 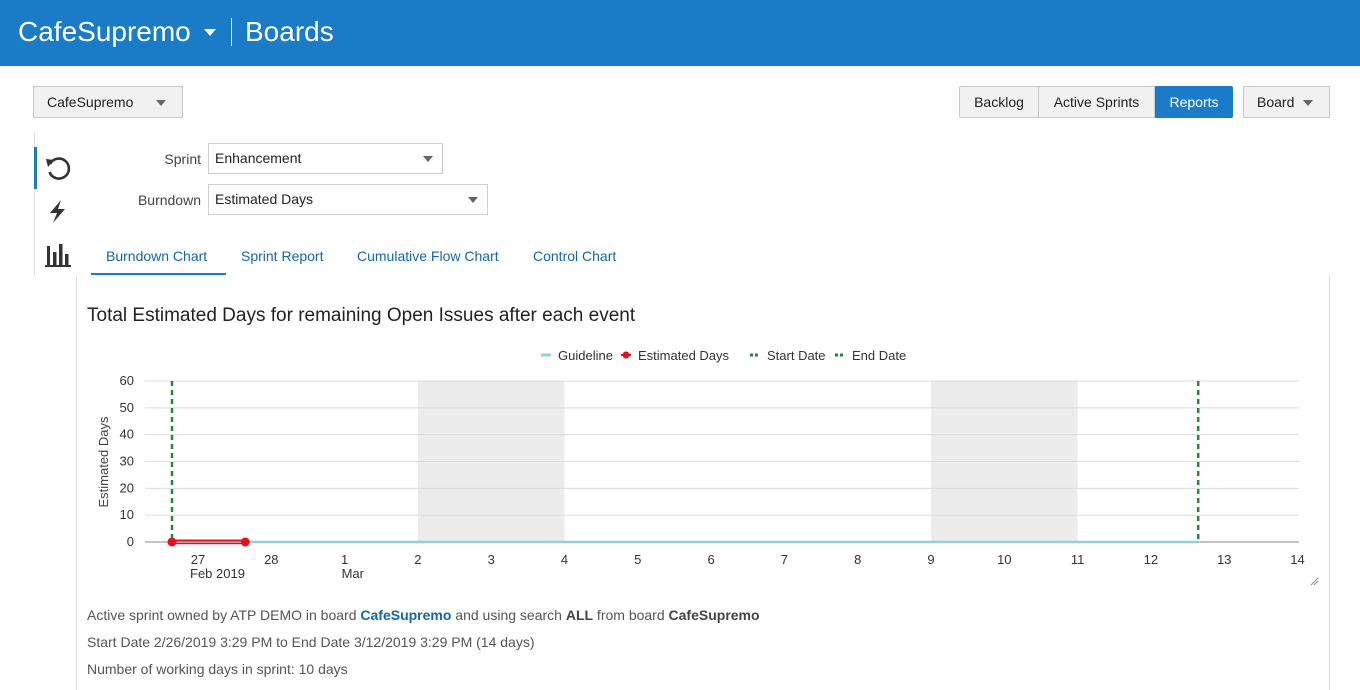 I want to click on legend-label: Start Date, so click(x=796, y=355).